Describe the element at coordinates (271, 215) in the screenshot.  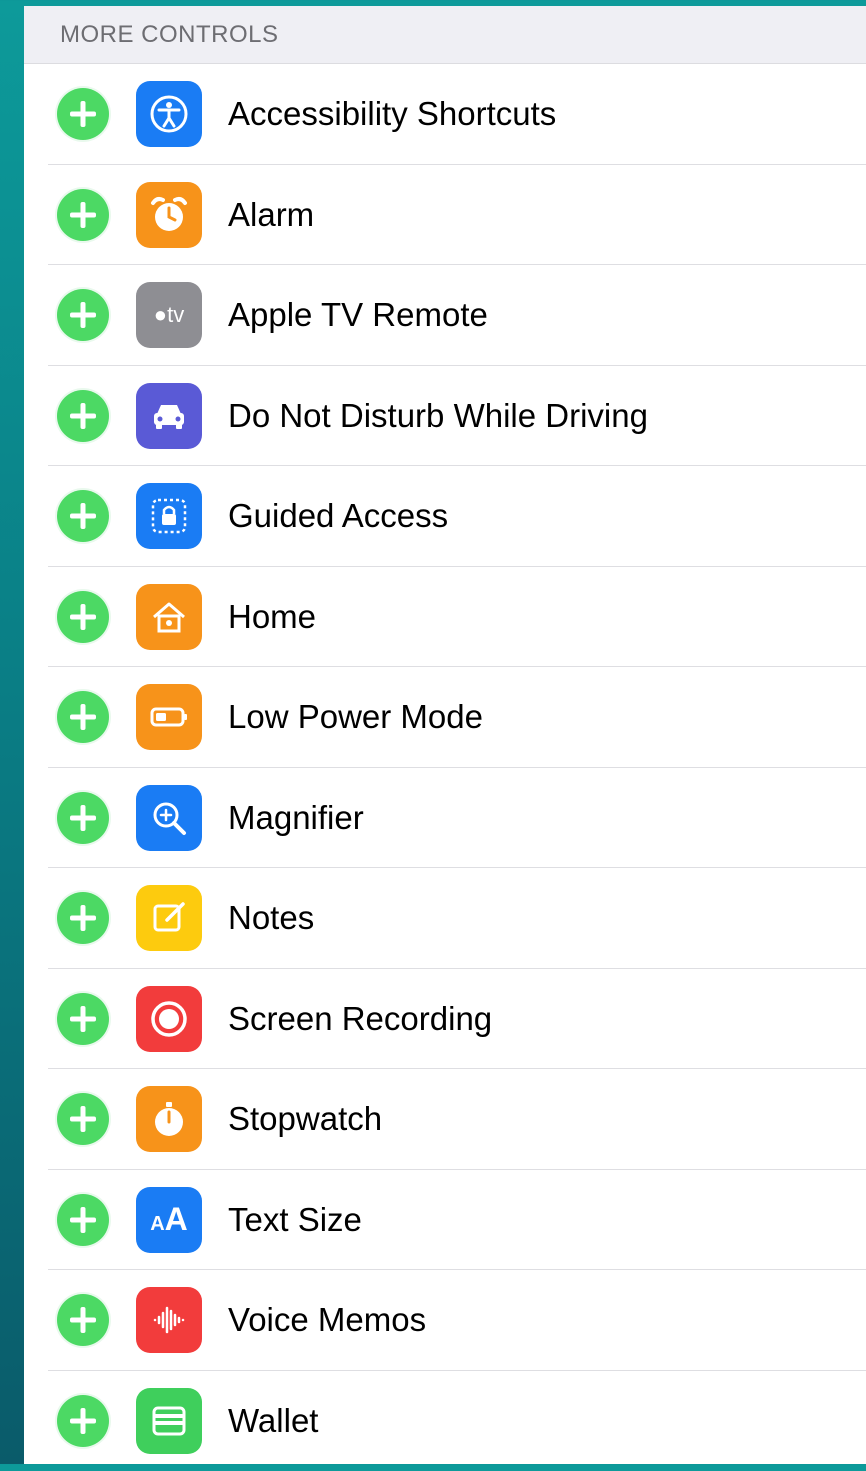
I see `control-label: Alarm` at that location.